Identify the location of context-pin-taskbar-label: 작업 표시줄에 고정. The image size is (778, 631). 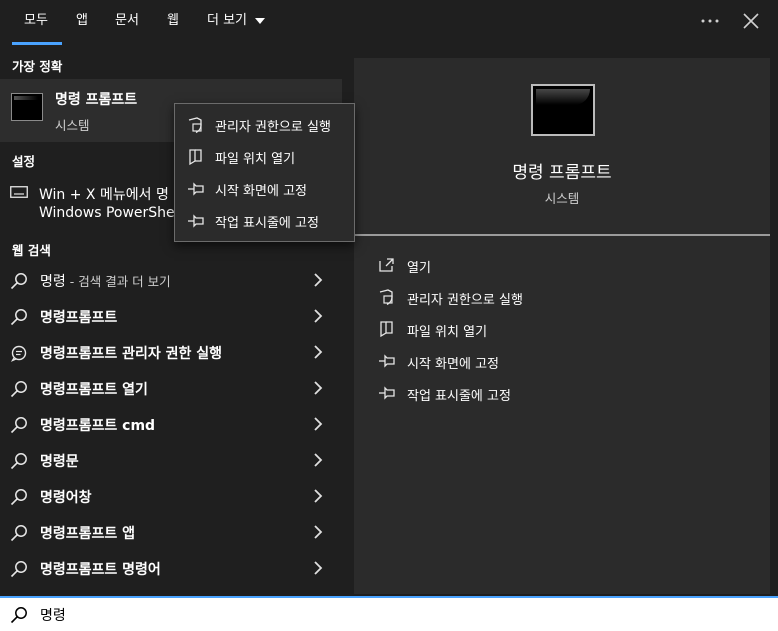
(267, 223).